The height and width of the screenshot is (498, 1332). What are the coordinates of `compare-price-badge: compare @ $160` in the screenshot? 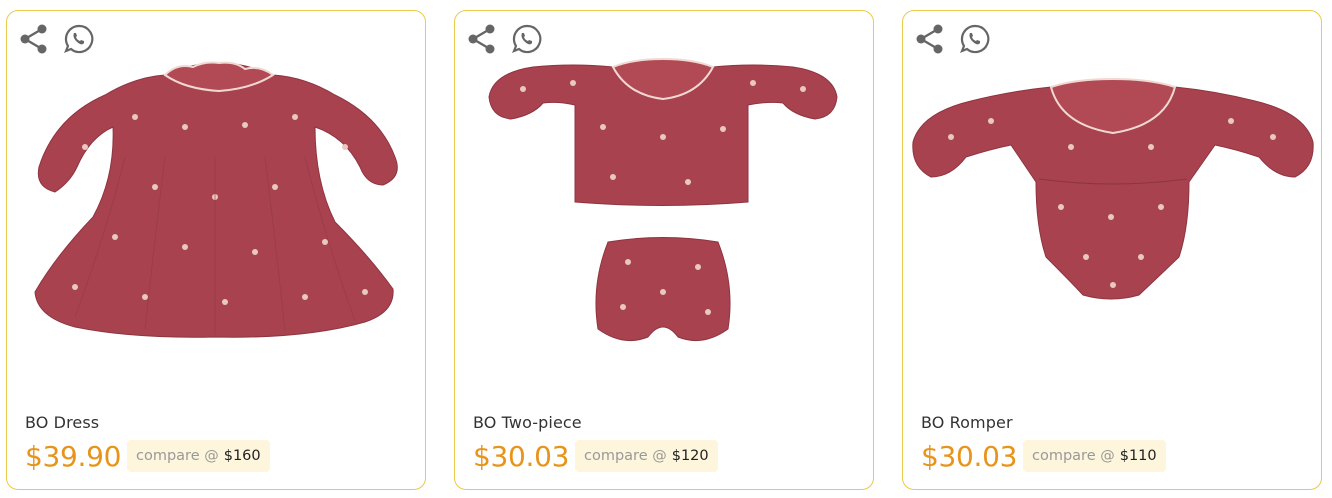 It's located at (198, 456).